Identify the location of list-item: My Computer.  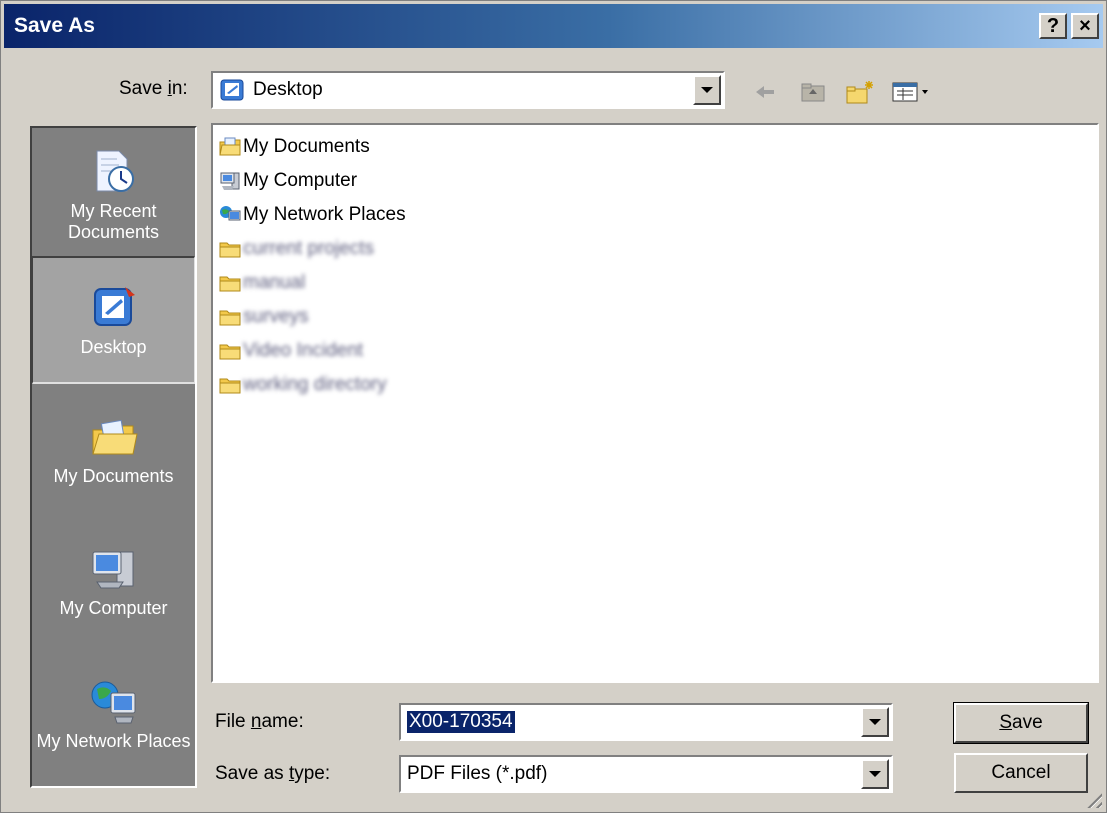
(288, 181).